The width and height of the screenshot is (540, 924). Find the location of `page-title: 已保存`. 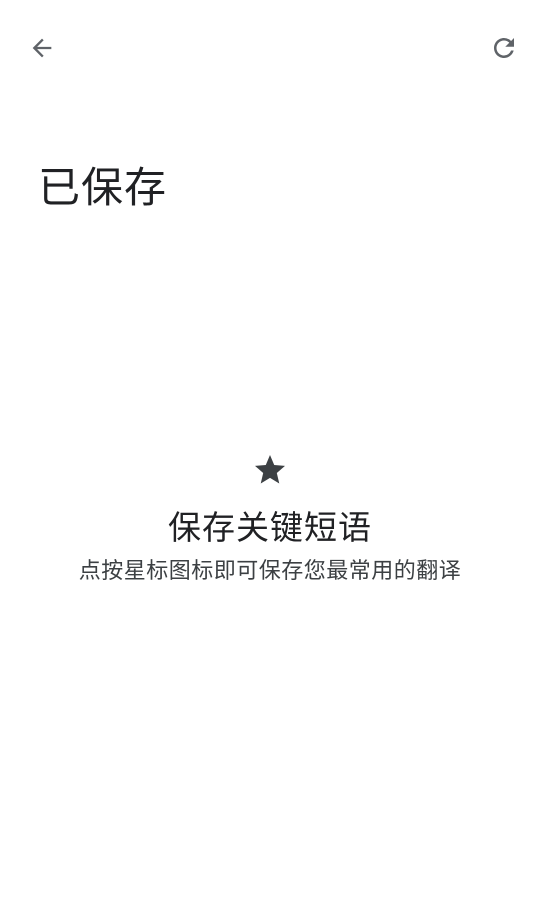

page-title: 已保存 is located at coordinates (103, 187).